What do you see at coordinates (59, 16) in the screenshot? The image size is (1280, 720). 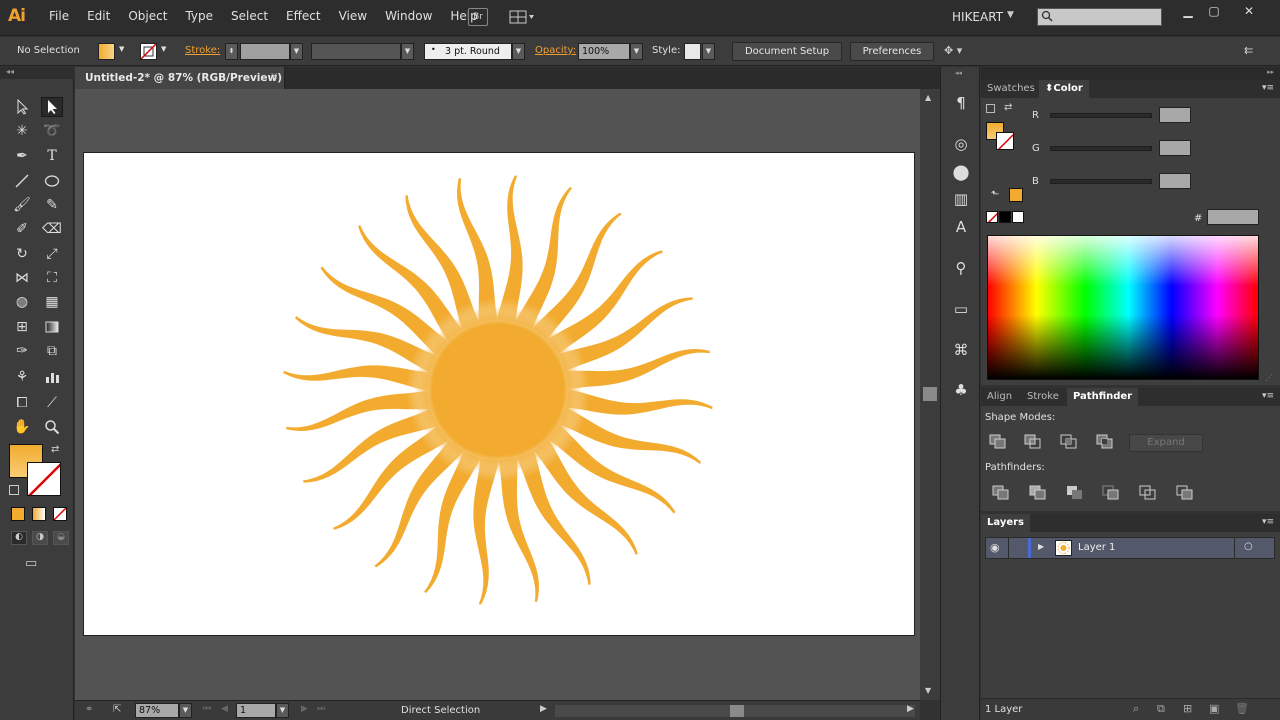 I see `menu-file: File` at bounding box center [59, 16].